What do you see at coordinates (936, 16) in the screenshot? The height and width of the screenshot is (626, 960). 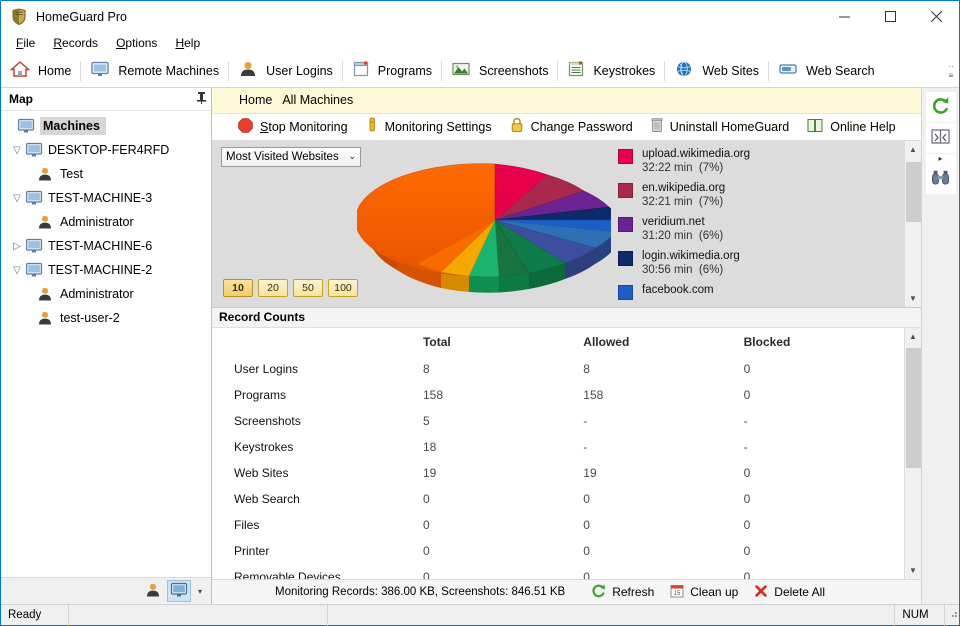 I see `close-button` at bounding box center [936, 16].